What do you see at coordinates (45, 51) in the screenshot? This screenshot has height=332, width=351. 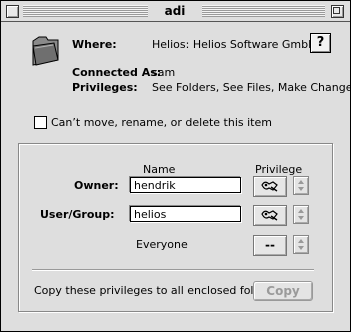 I see `folder-icon` at bounding box center [45, 51].